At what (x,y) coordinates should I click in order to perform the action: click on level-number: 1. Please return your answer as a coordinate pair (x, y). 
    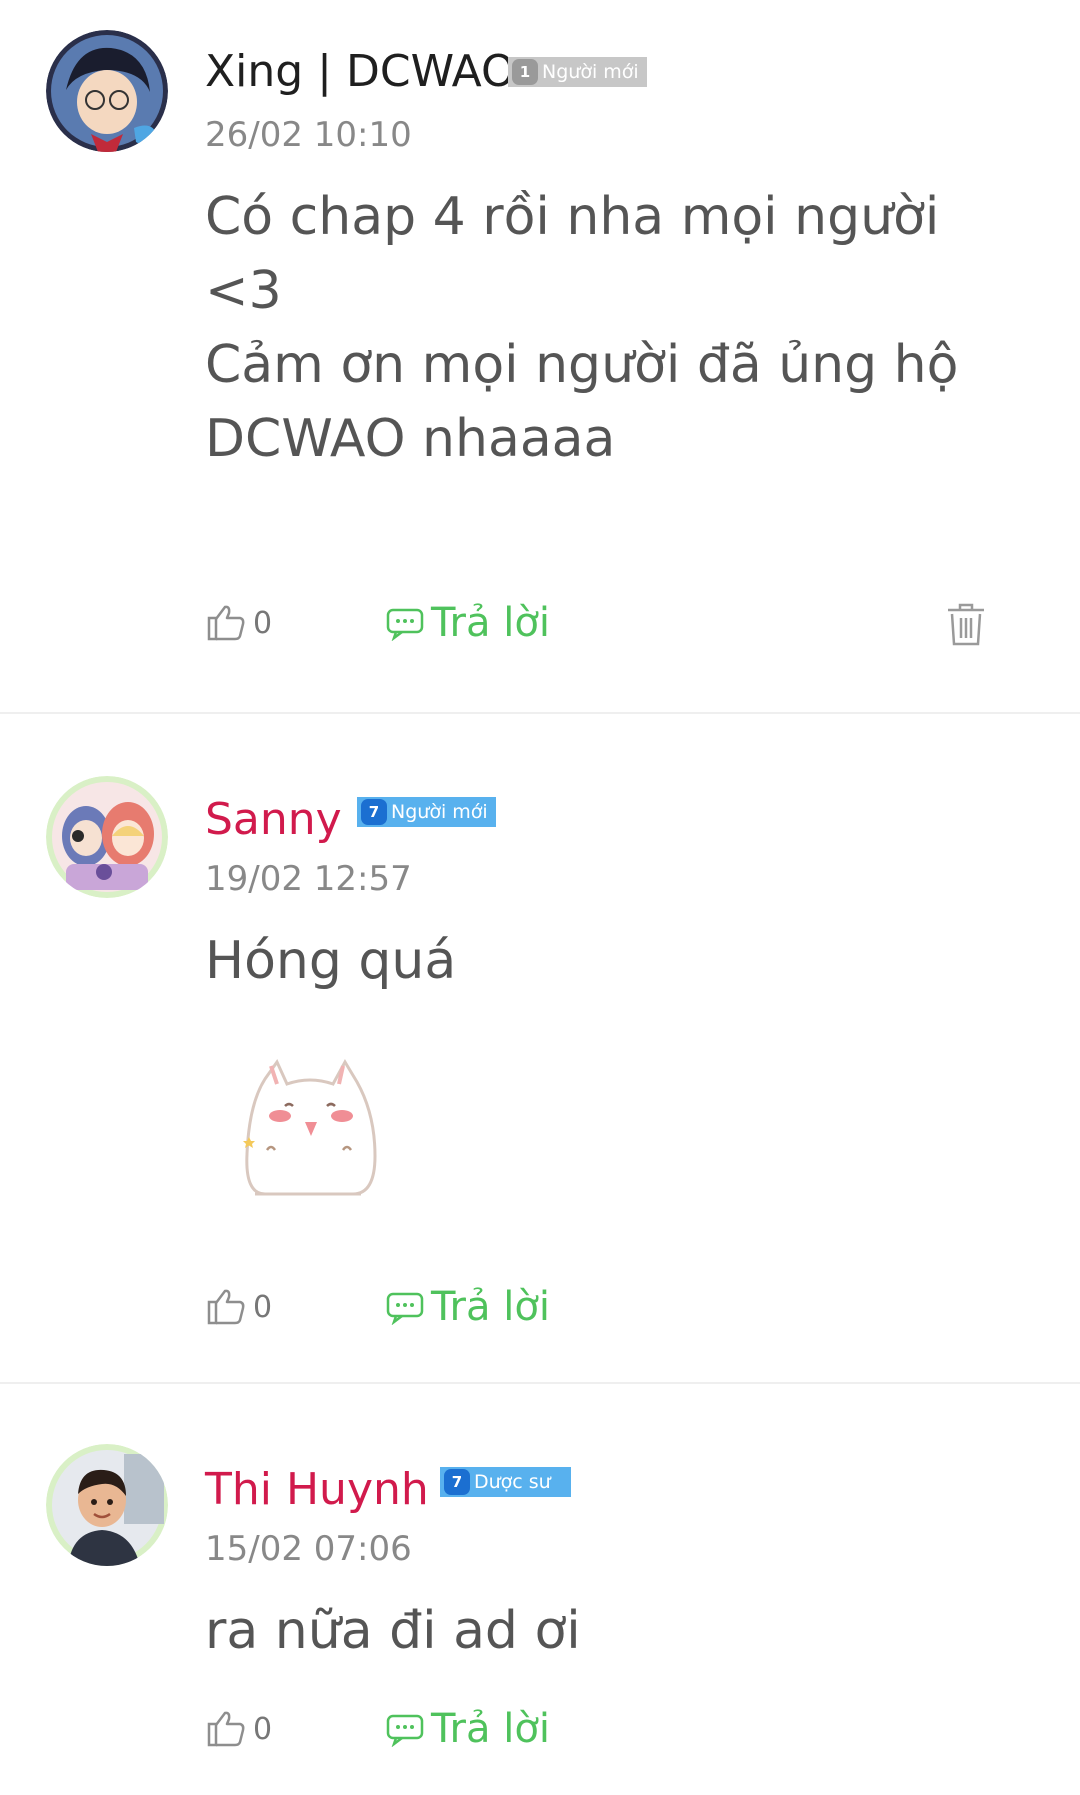
    Looking at the image, I should click on (525, 72).